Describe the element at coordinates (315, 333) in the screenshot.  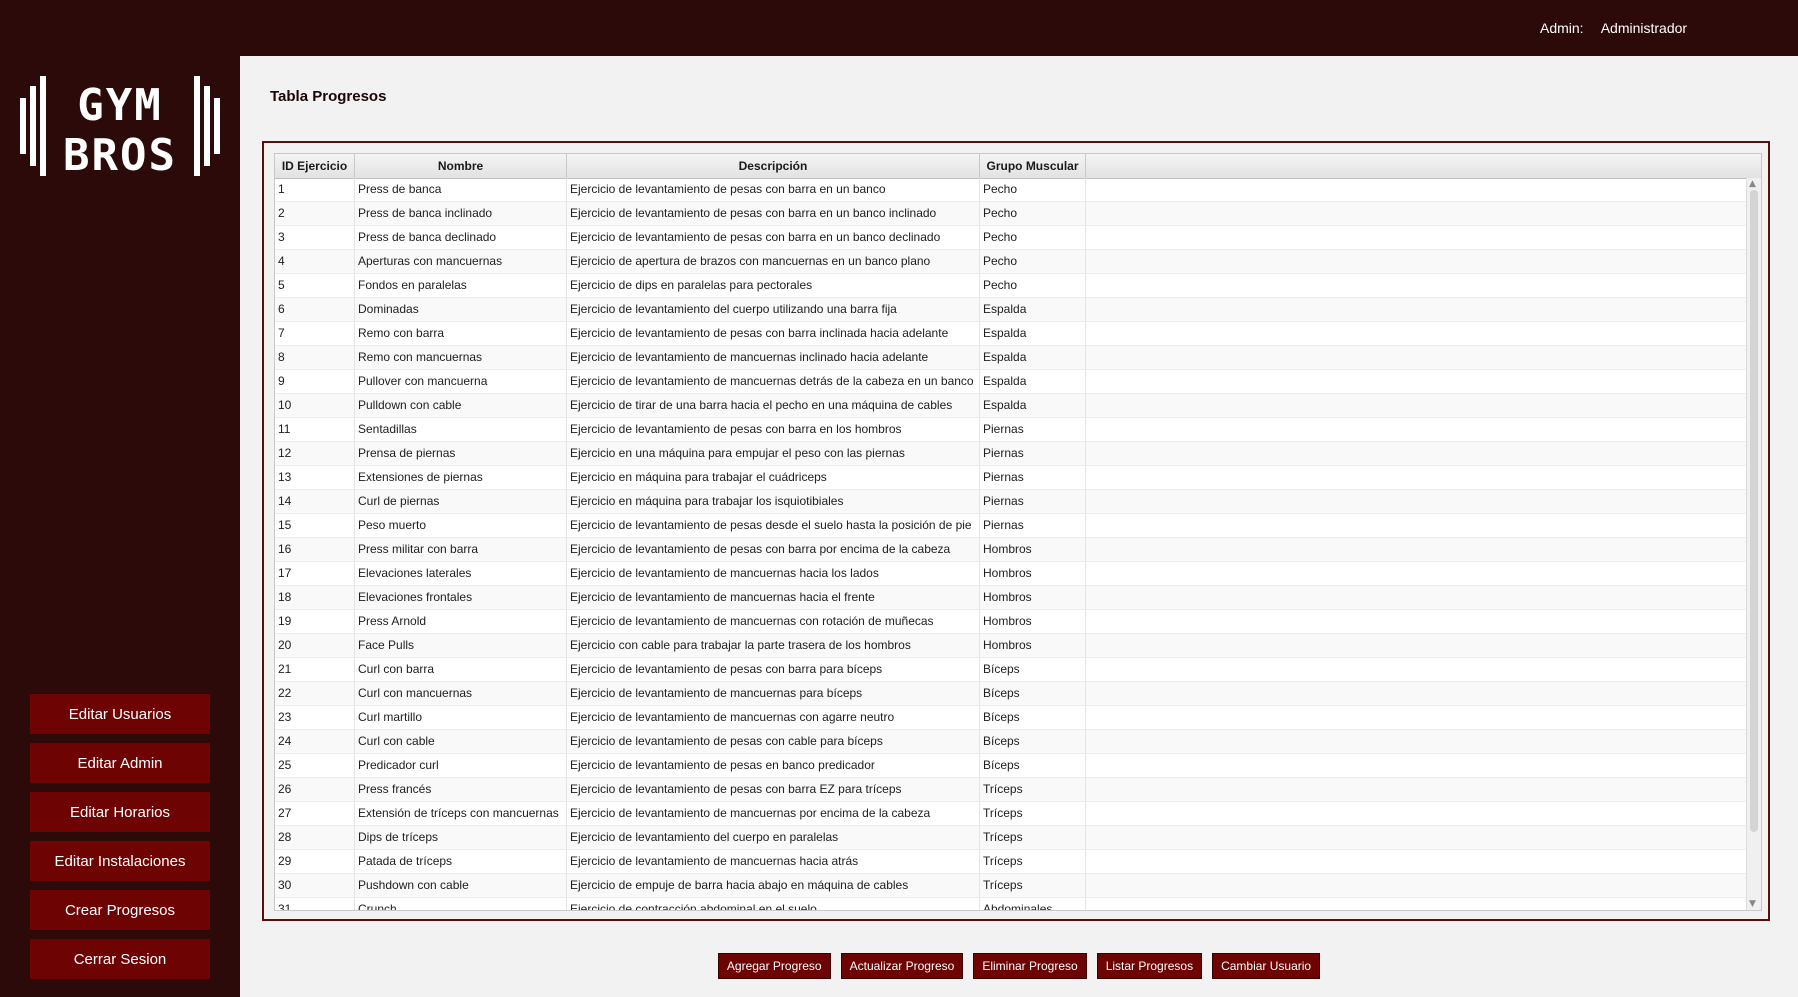
I see `cell-id: 7` at that location.